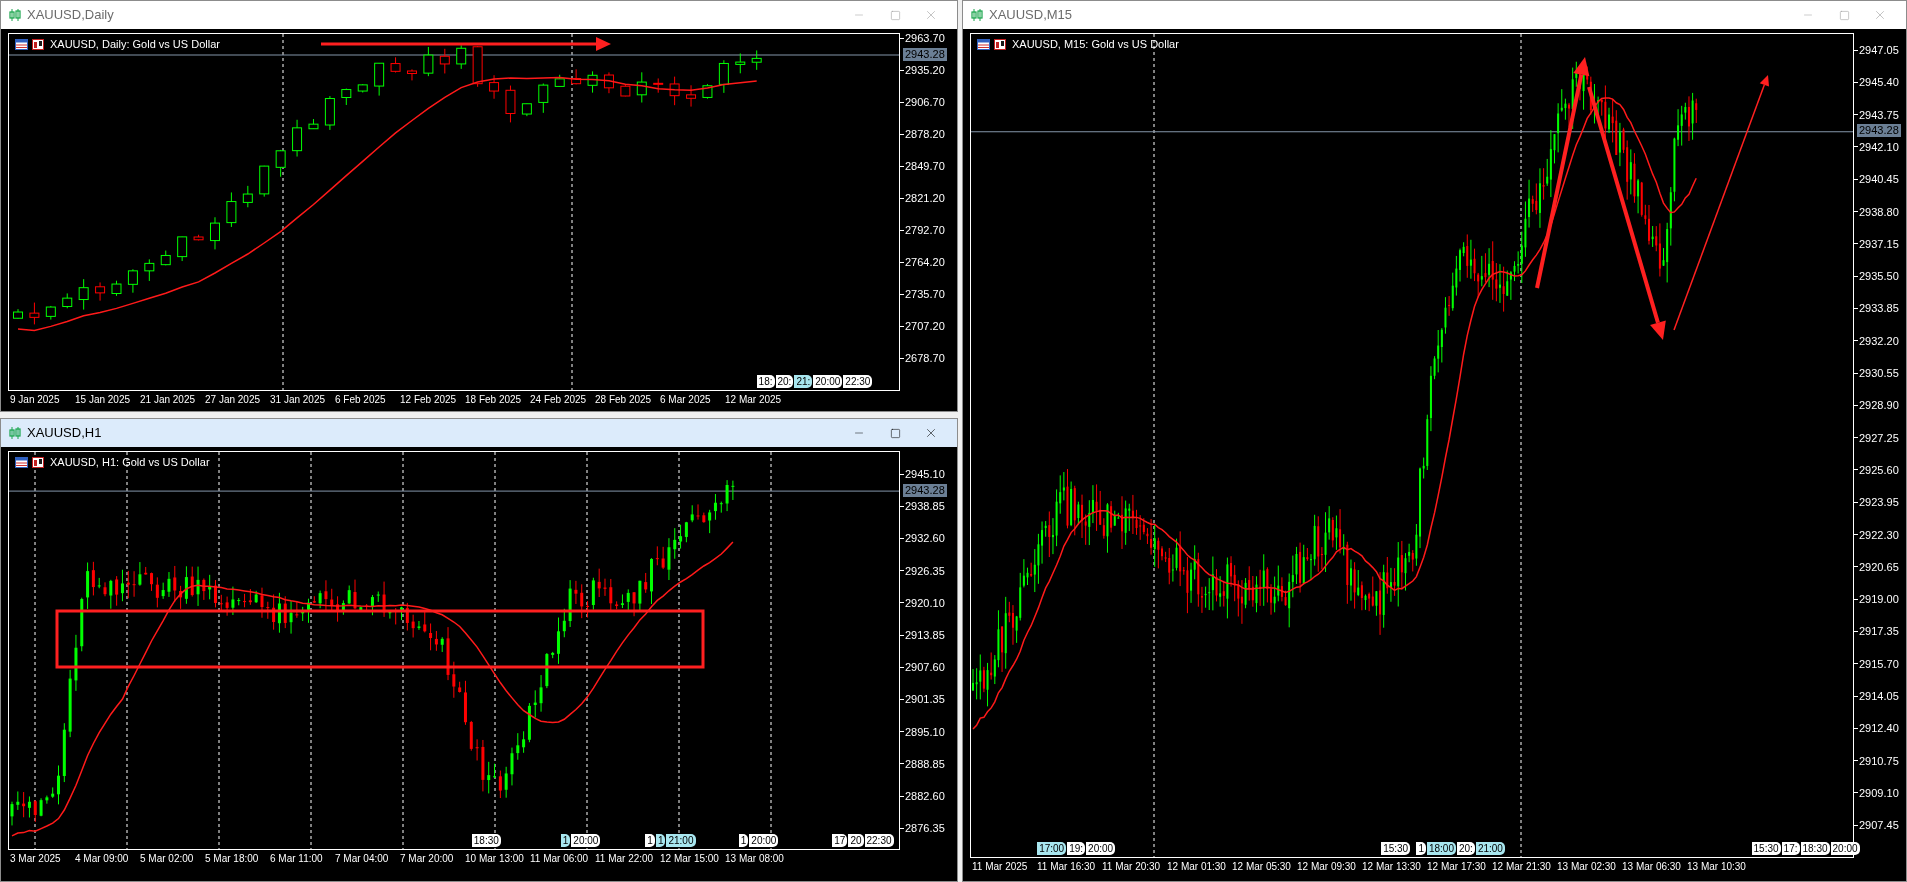 The width and height of the screenshot is (1907, 882). I want to click on price-label: 2932.60, so click(925, 538).